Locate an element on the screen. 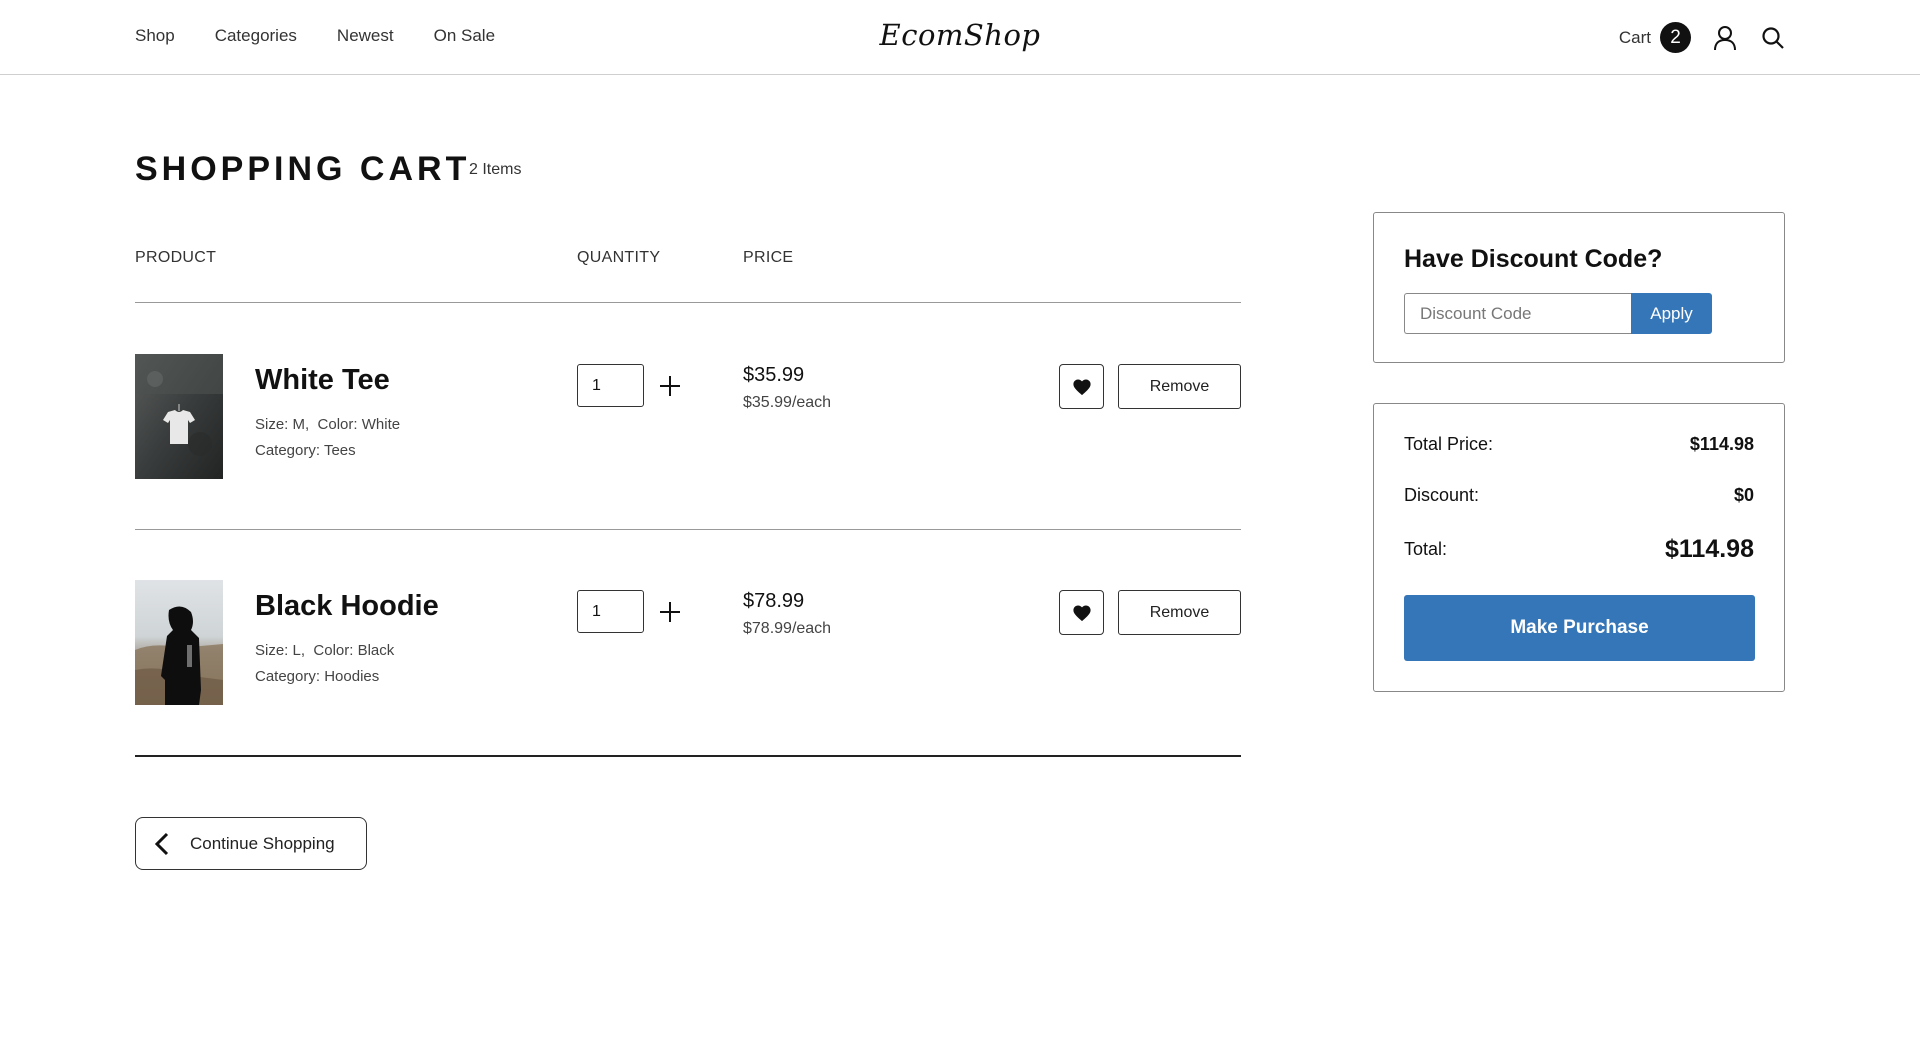  discount-value: $0 is located at coordinates (1743, 495).